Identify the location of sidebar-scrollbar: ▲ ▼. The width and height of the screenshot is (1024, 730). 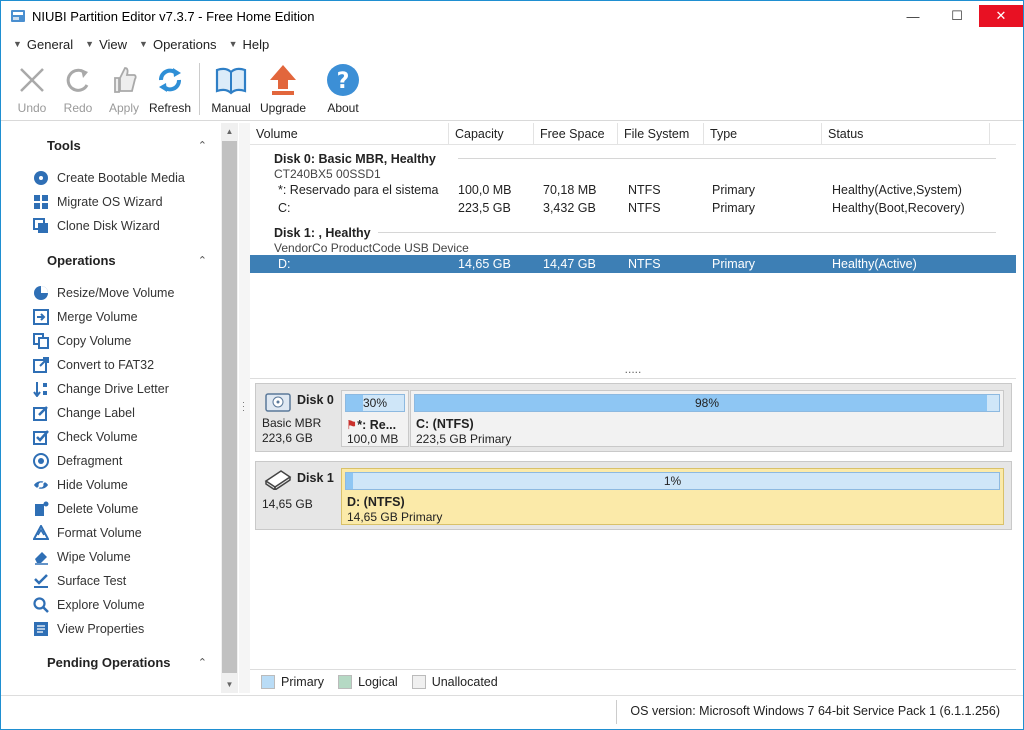
(229, 408).